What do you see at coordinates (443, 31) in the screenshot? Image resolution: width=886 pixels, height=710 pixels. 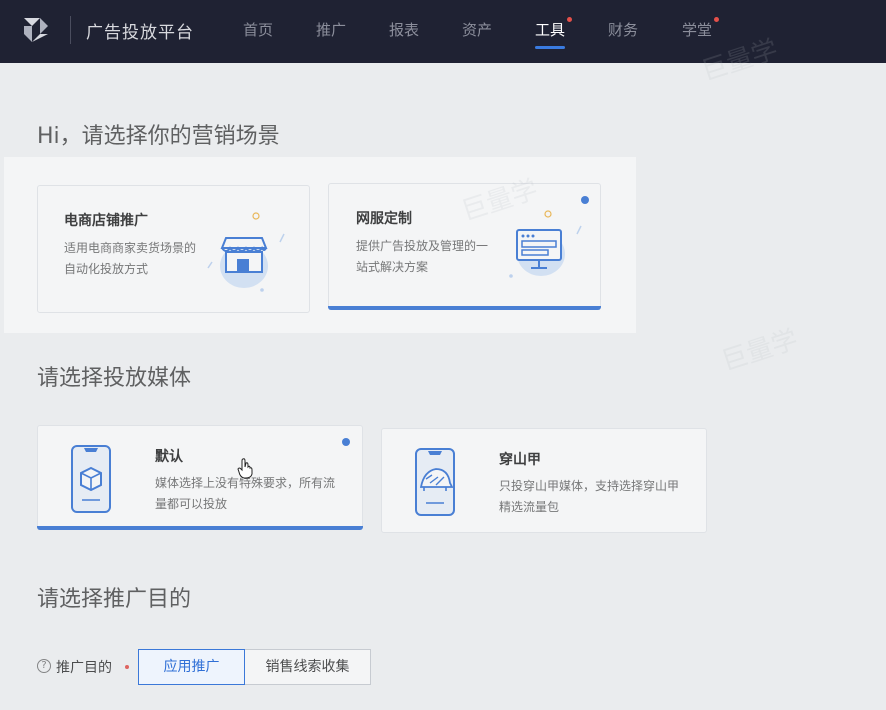 I see `top-nav-bar: 广告投放平台 首页 推广 报表 资产 工具 财务 学堂` at bounding box center [443, 31].